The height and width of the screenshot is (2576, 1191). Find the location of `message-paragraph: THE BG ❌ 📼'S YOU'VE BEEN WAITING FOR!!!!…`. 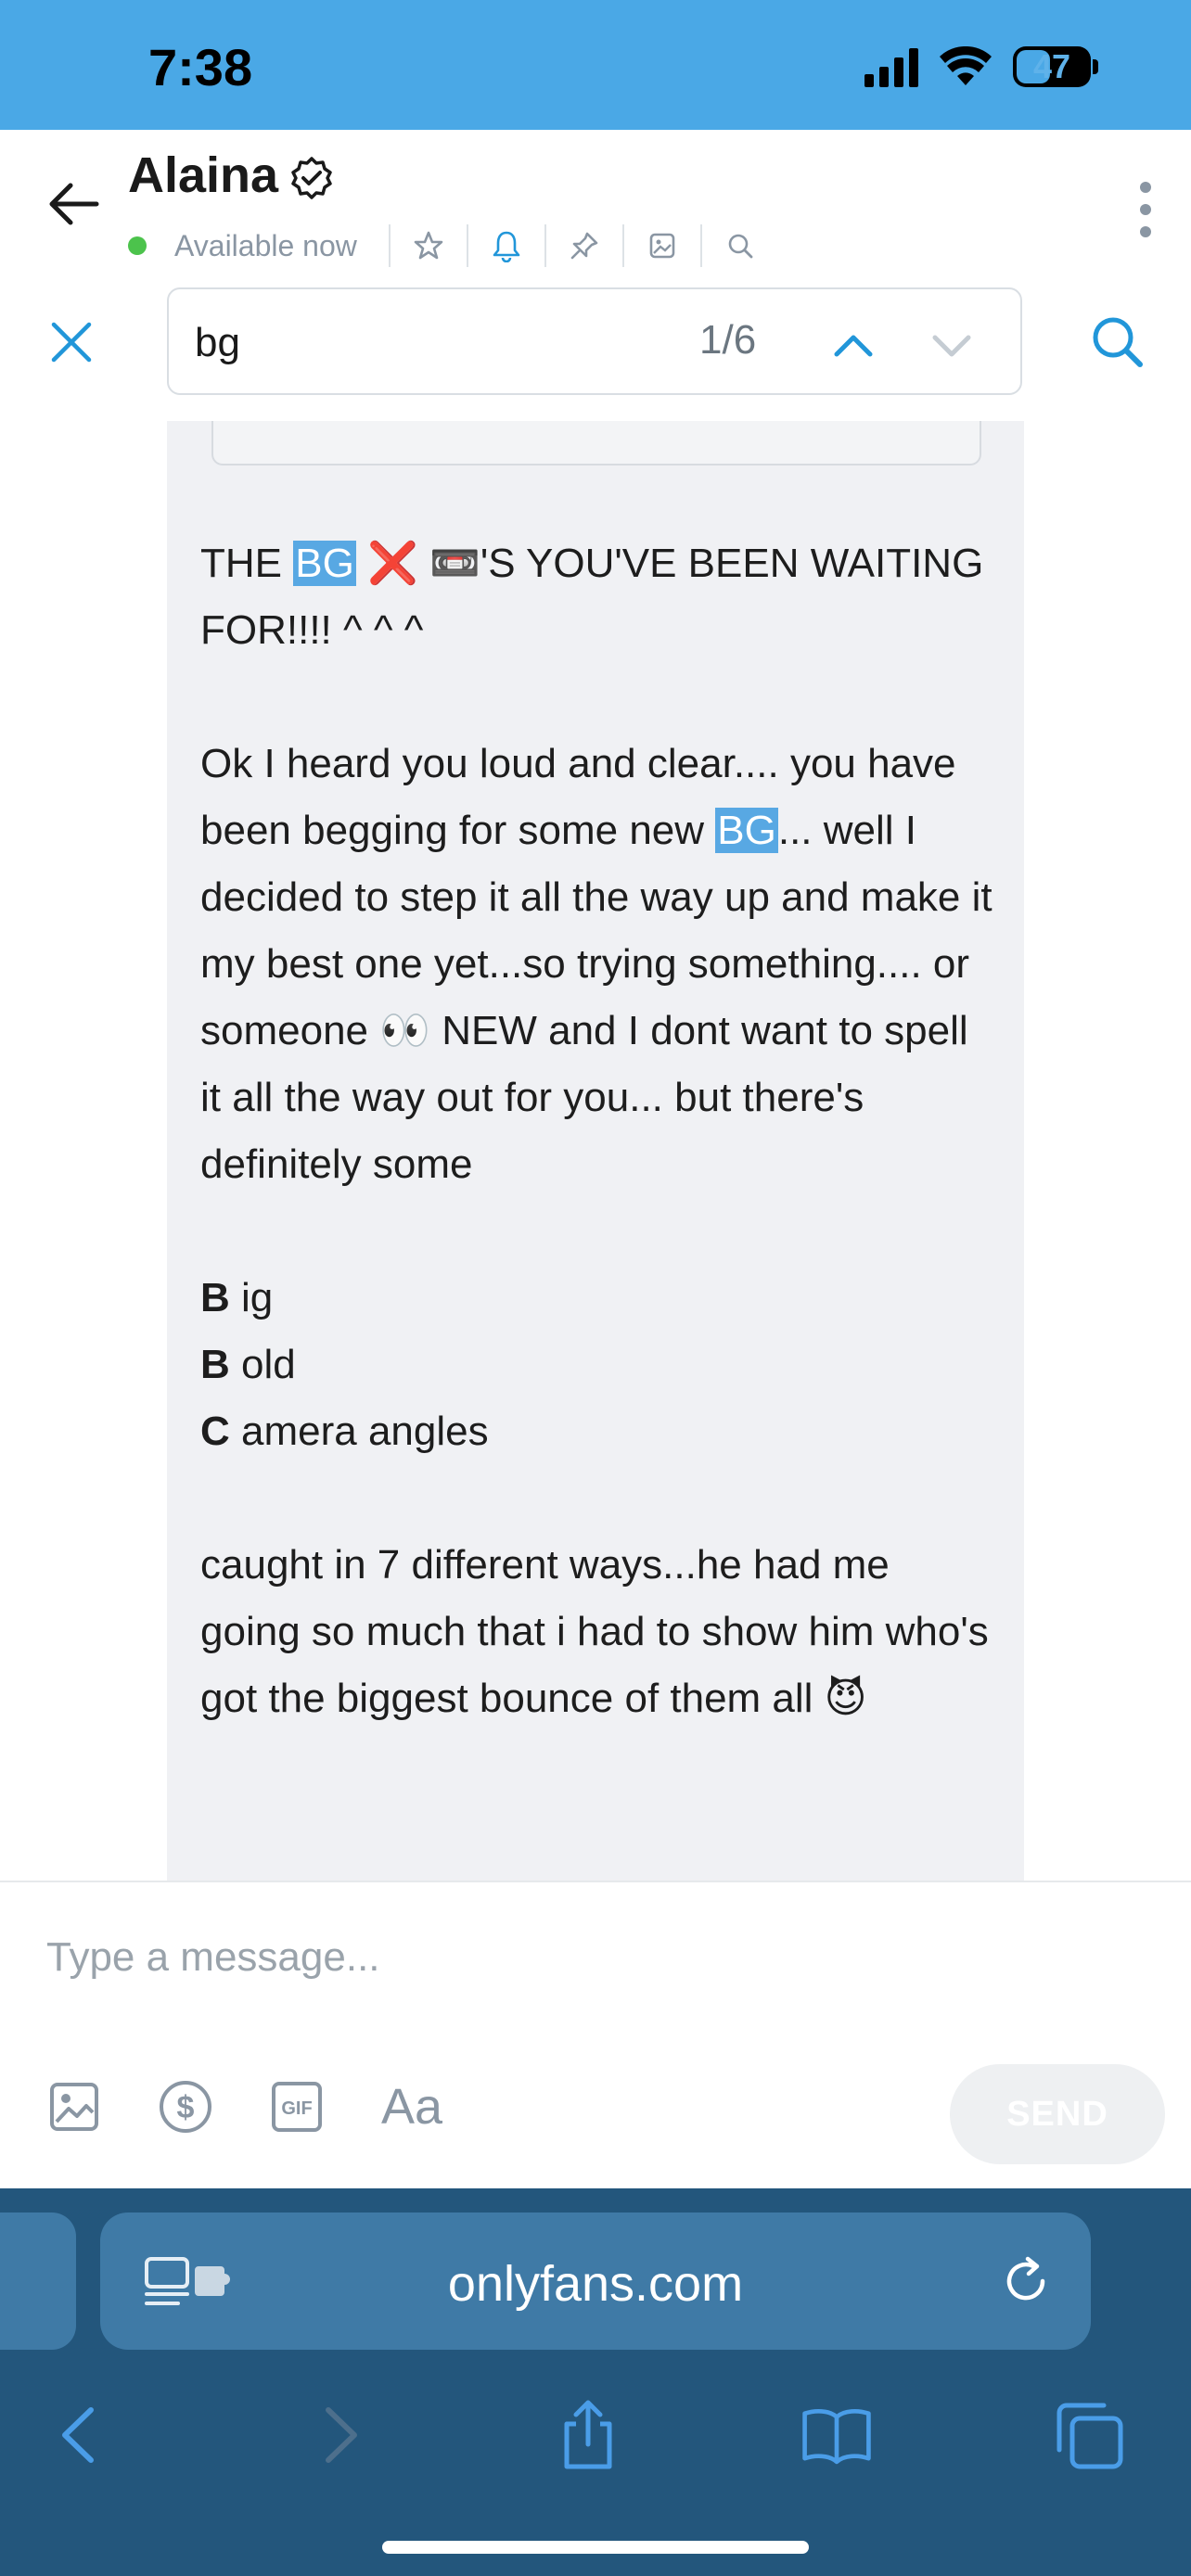

message-paragraph: THE BG ❌ 📼'S YOU'VE BEEN WAITING FOR!!!!… is located at coordinates (599, 597).